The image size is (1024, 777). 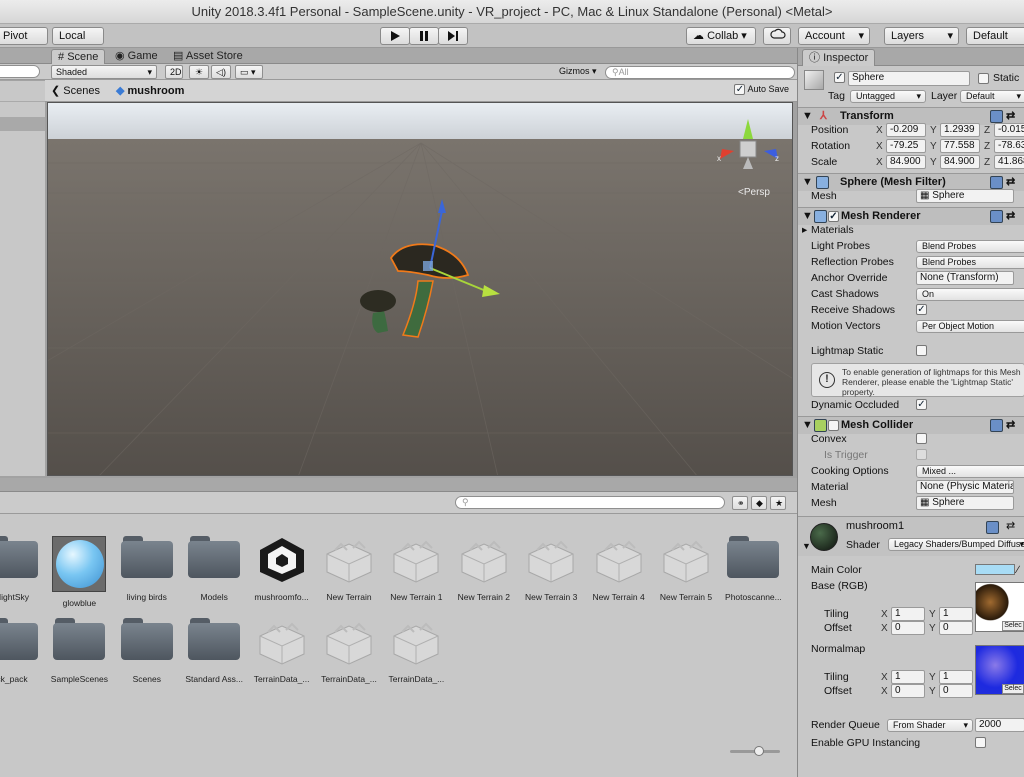 I want to click on pivot-toggle: Pivot, so click(x=24, y=36).